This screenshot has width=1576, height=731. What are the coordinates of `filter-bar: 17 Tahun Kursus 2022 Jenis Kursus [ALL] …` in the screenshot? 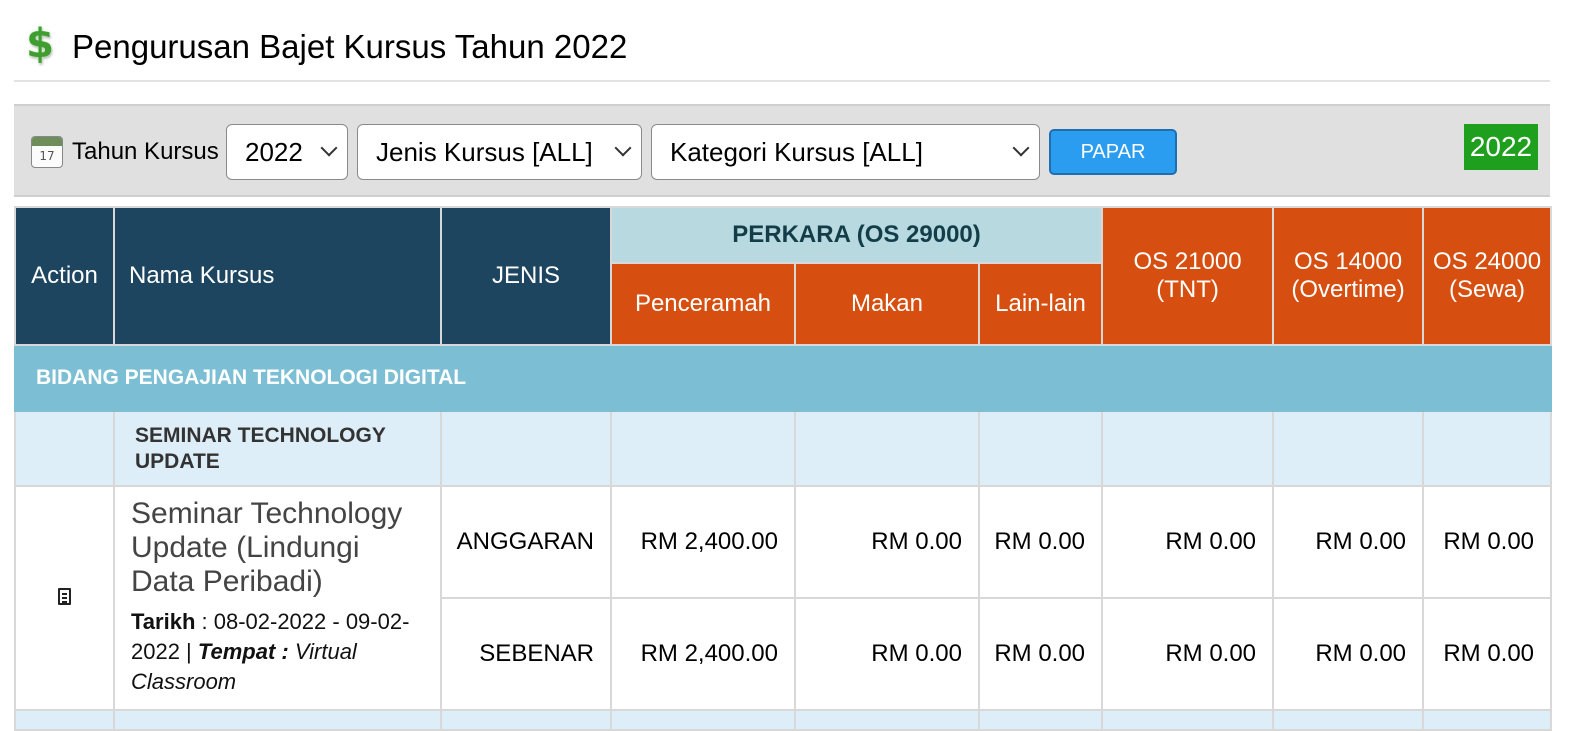 It's located at (782, 150).